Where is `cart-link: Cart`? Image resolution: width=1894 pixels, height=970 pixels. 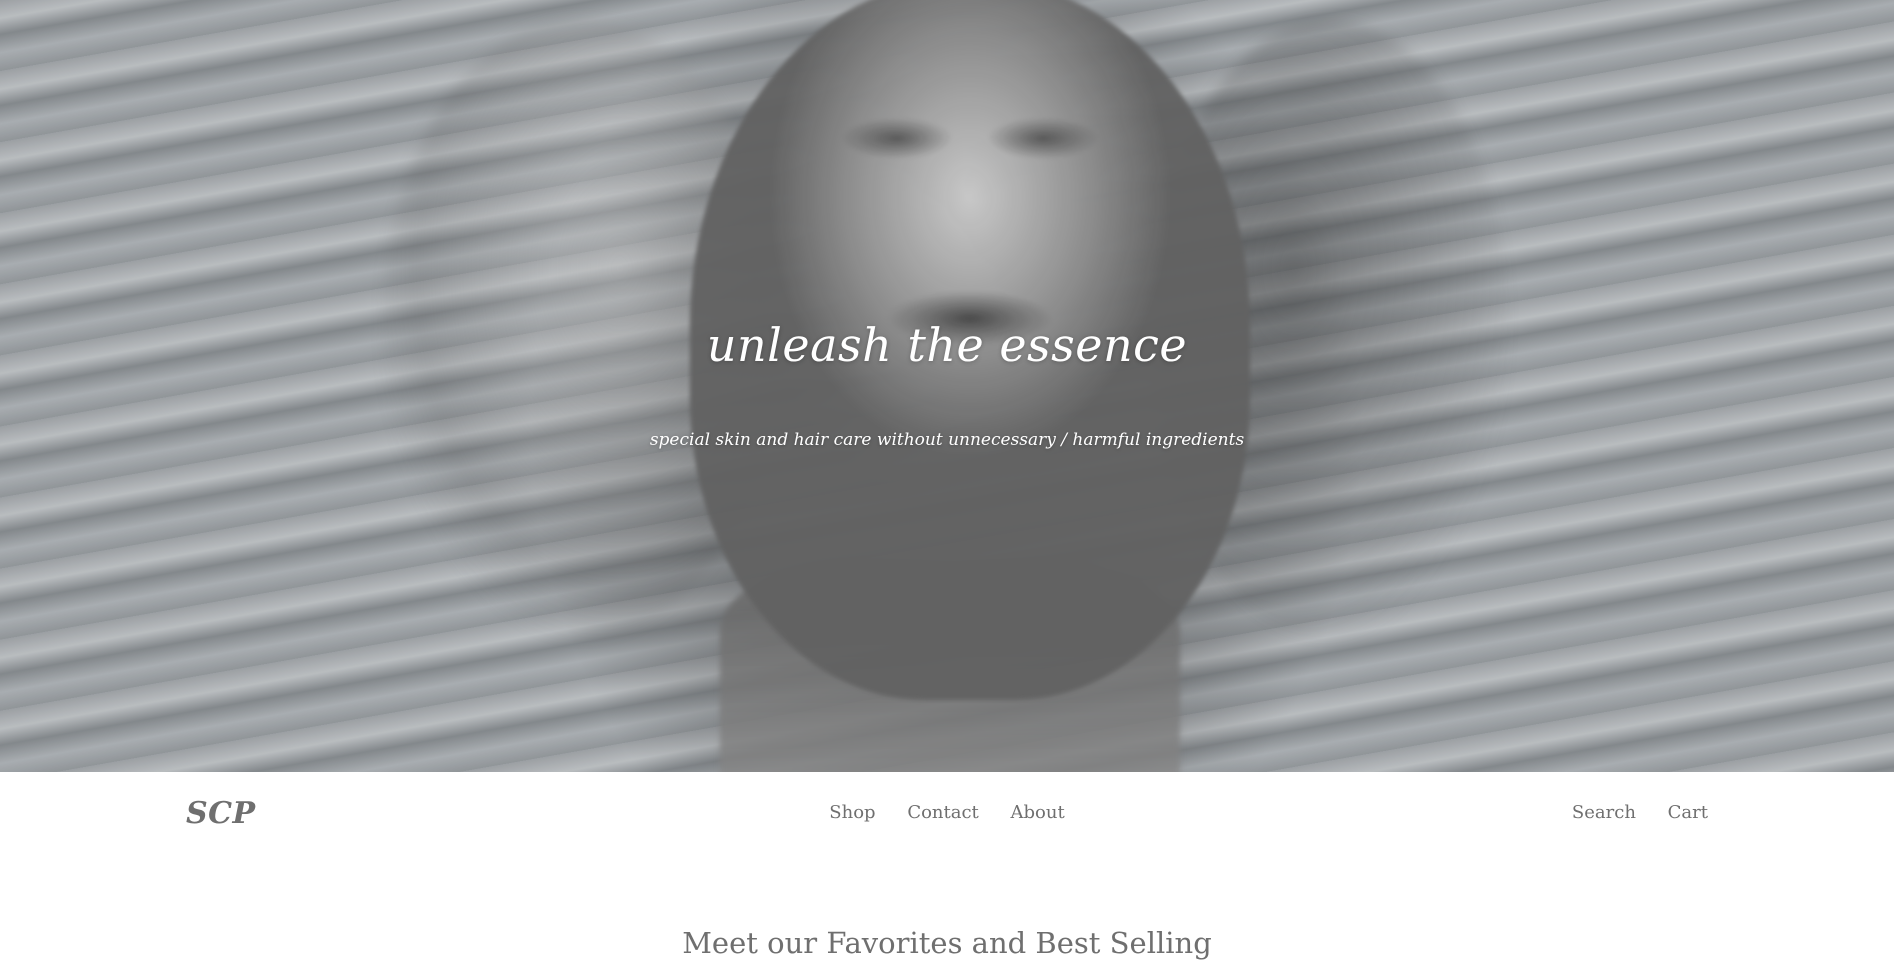 cart-link: Cart is located at coordinates (1688, 812).